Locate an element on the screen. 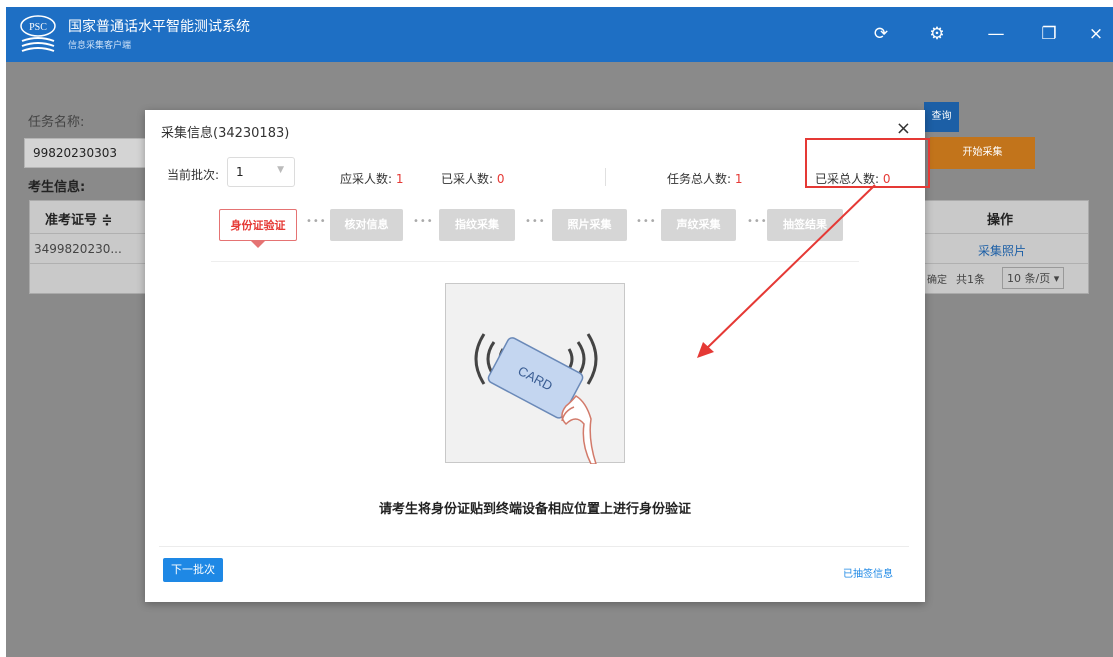  restore-icon: ❐ is located at coordinates (1049, 34).